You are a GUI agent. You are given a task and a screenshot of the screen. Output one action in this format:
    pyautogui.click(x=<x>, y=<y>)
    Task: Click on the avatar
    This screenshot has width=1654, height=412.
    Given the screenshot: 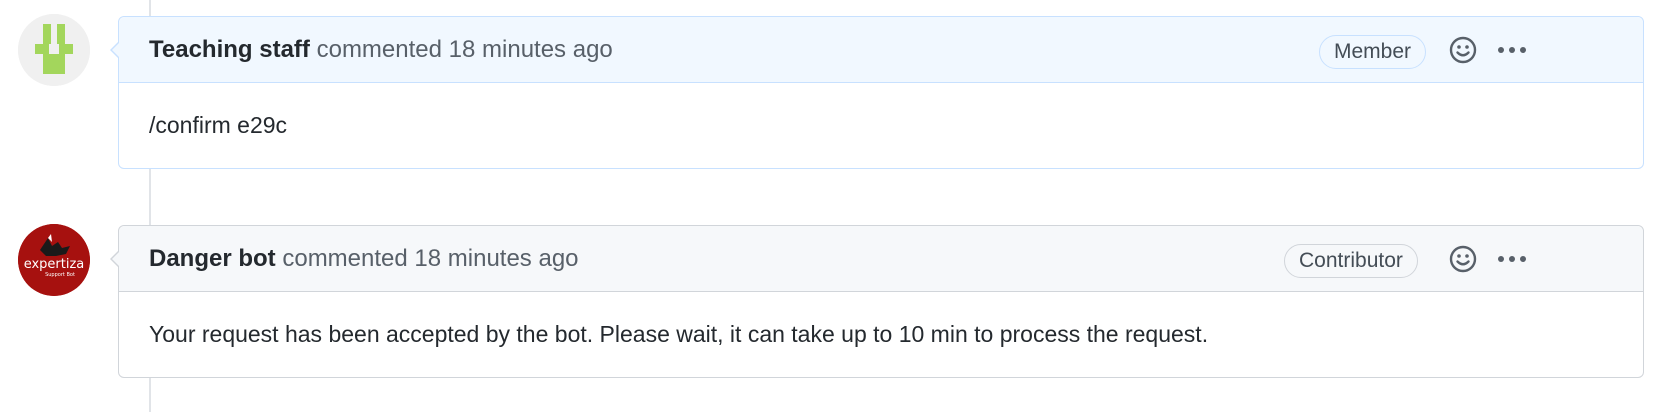 What is the action you would take?
    pyautogui.click(x=54, y=50)
    